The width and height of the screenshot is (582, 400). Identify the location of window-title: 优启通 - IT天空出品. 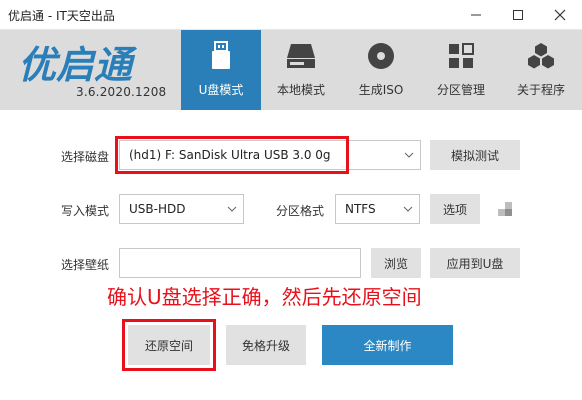
(61, 16).